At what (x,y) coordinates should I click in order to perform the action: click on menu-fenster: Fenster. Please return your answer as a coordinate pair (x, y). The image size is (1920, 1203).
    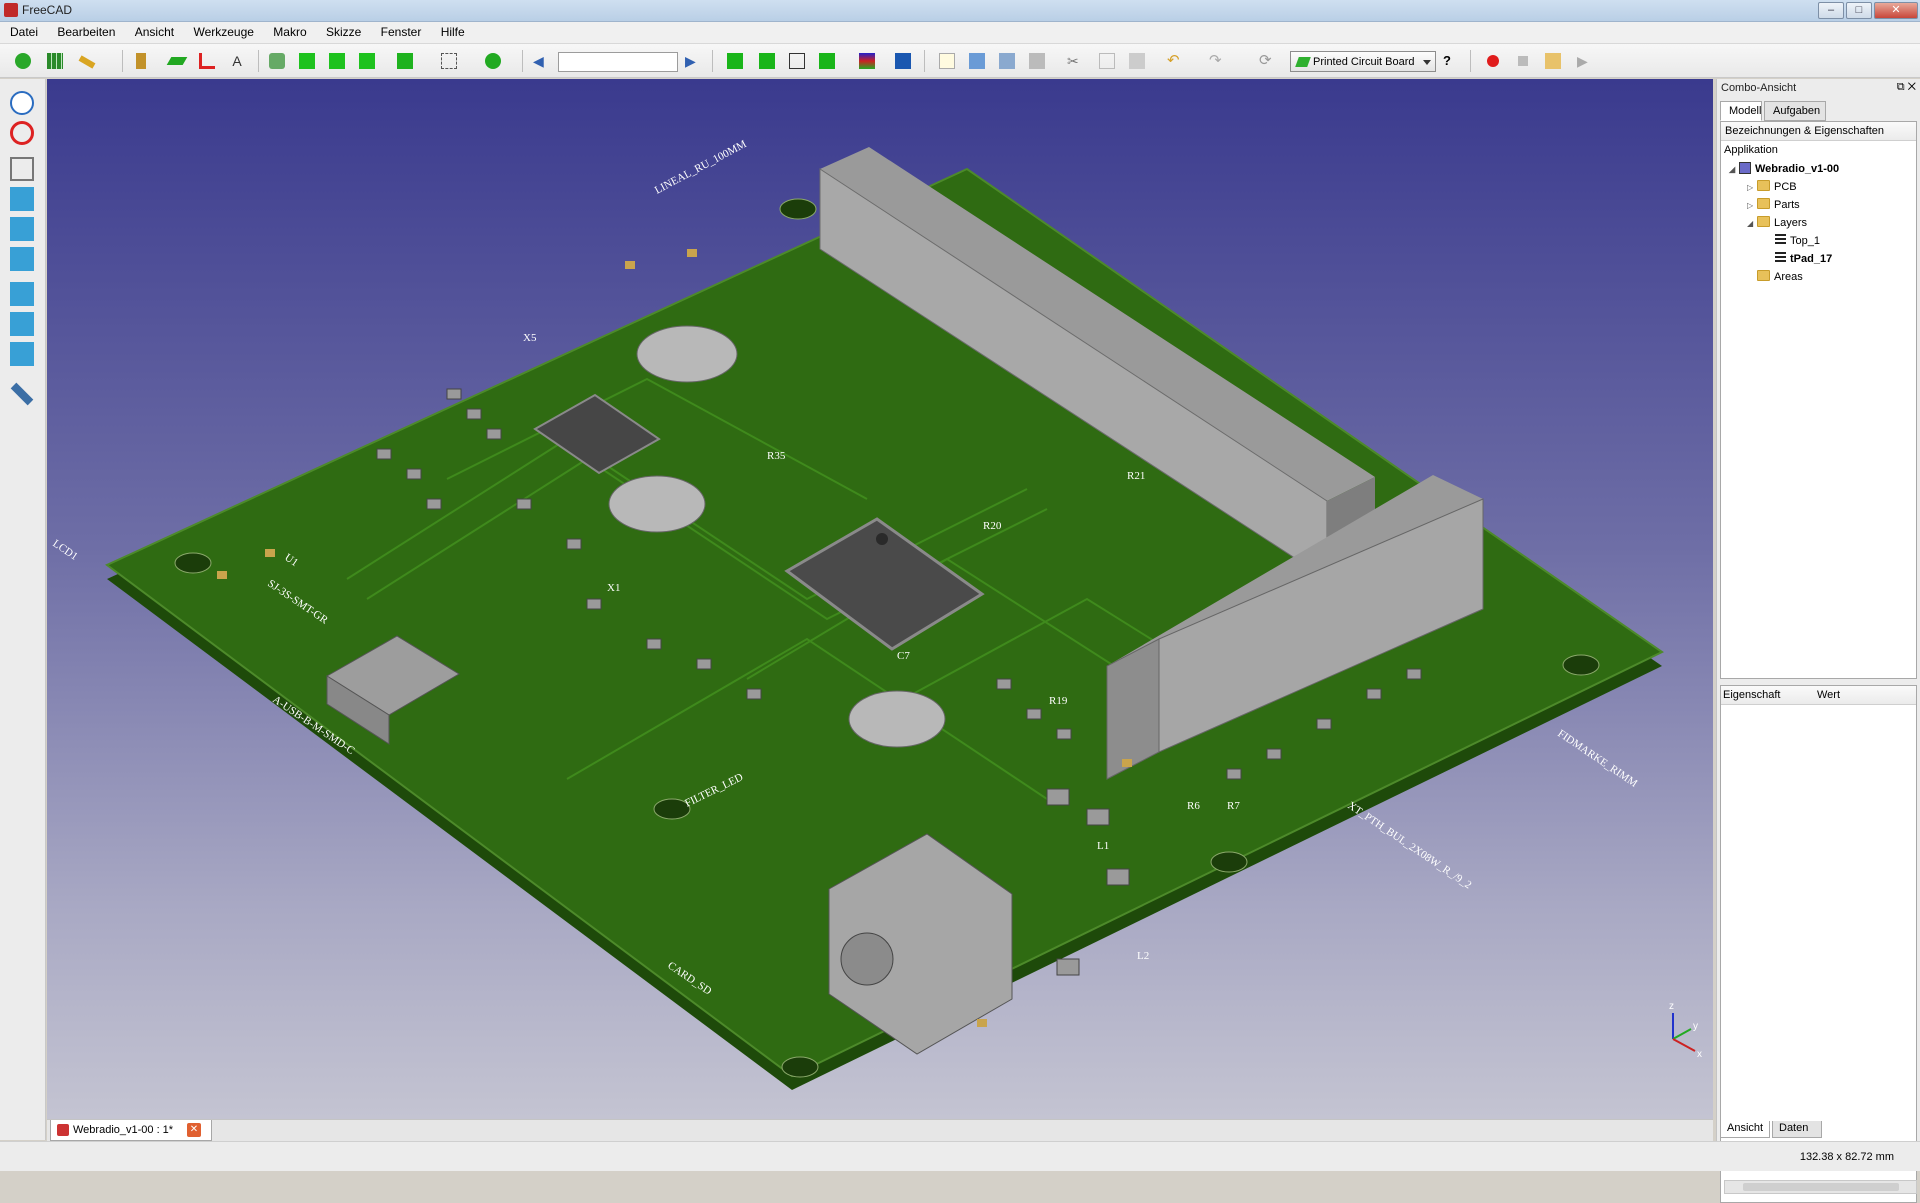
    Looking at the image, I should click on (401, 33).